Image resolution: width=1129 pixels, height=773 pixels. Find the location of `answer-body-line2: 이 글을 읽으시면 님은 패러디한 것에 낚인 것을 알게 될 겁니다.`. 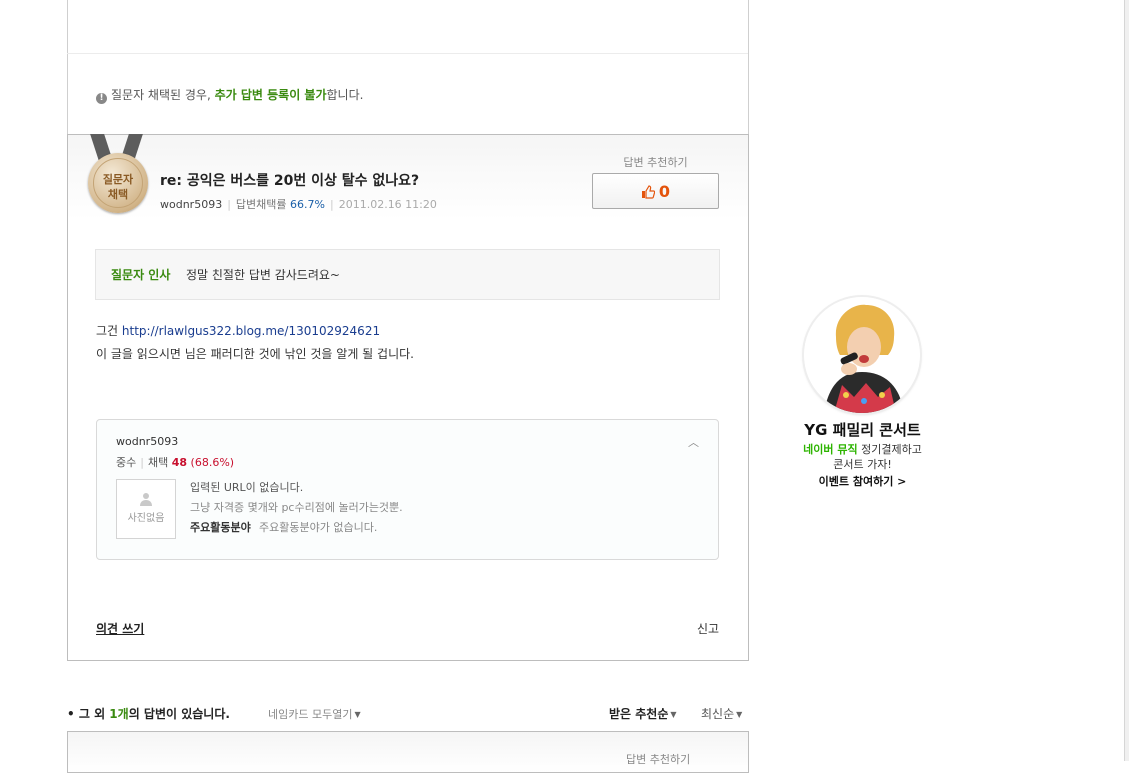

answer-body-line2: 이 글을 읽으시면 님은 패러디한 것에 낚인 것을 알게 될 겁니다. is located at coordinates (255, 354).